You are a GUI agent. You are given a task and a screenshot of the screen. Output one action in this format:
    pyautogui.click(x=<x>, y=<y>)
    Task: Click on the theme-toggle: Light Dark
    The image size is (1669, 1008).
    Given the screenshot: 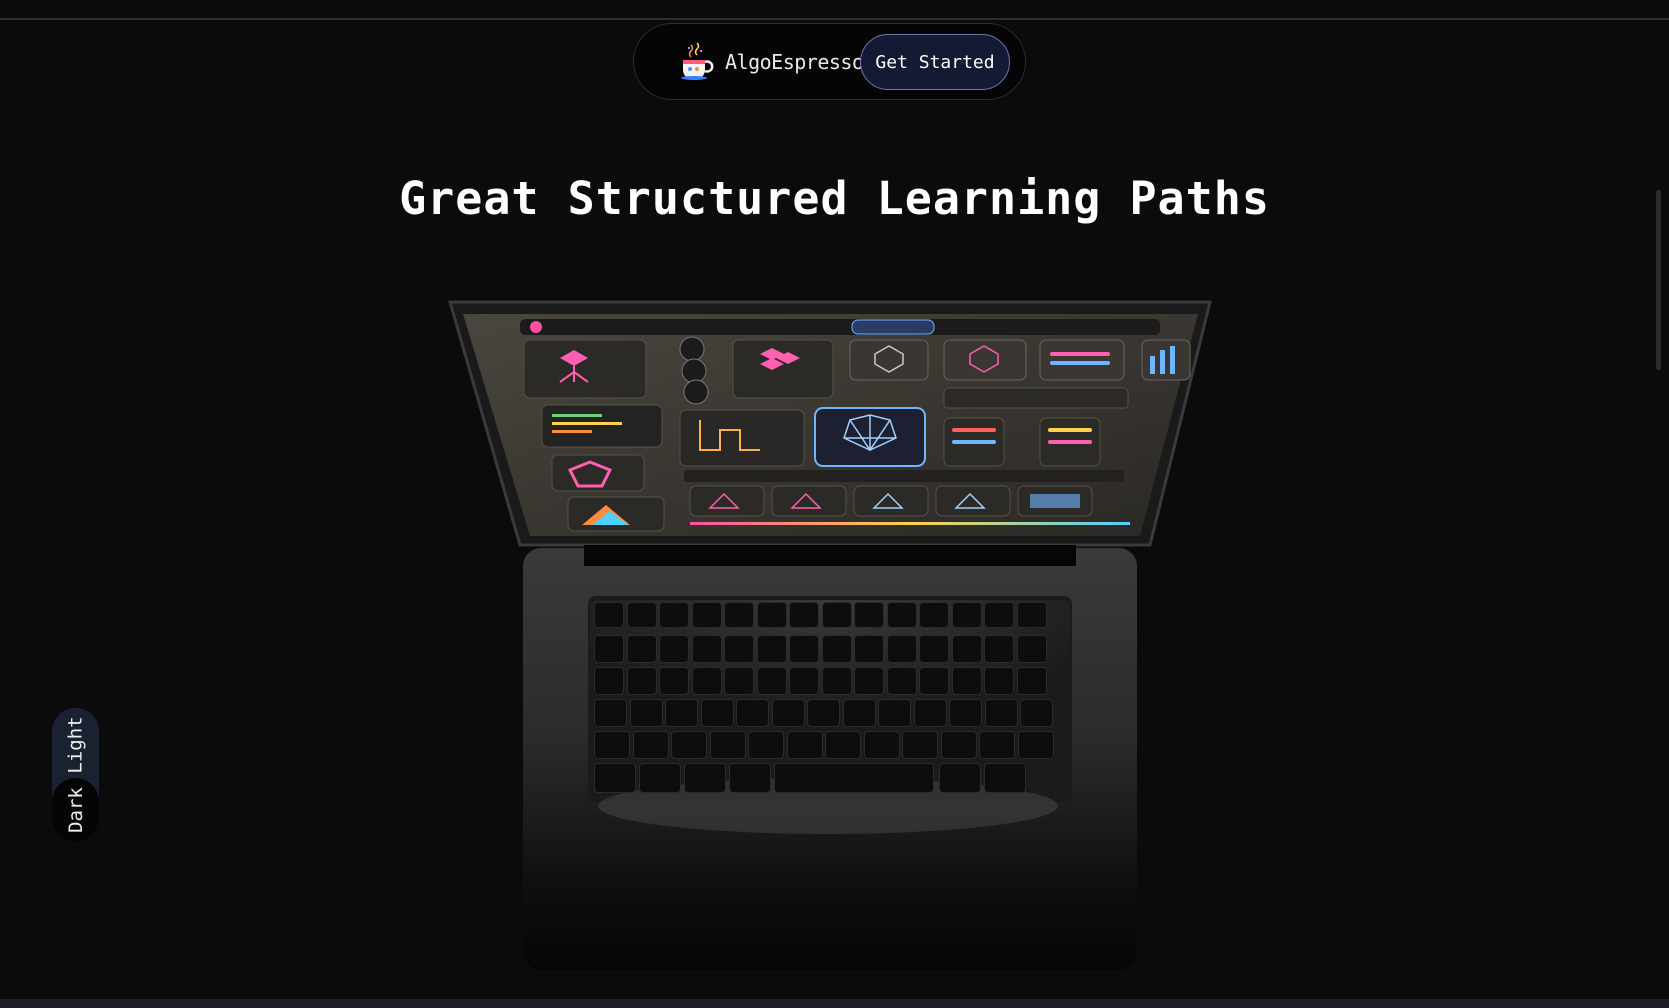 What is the action you would take?
    pyautogui.click(x=75, y=775)
    